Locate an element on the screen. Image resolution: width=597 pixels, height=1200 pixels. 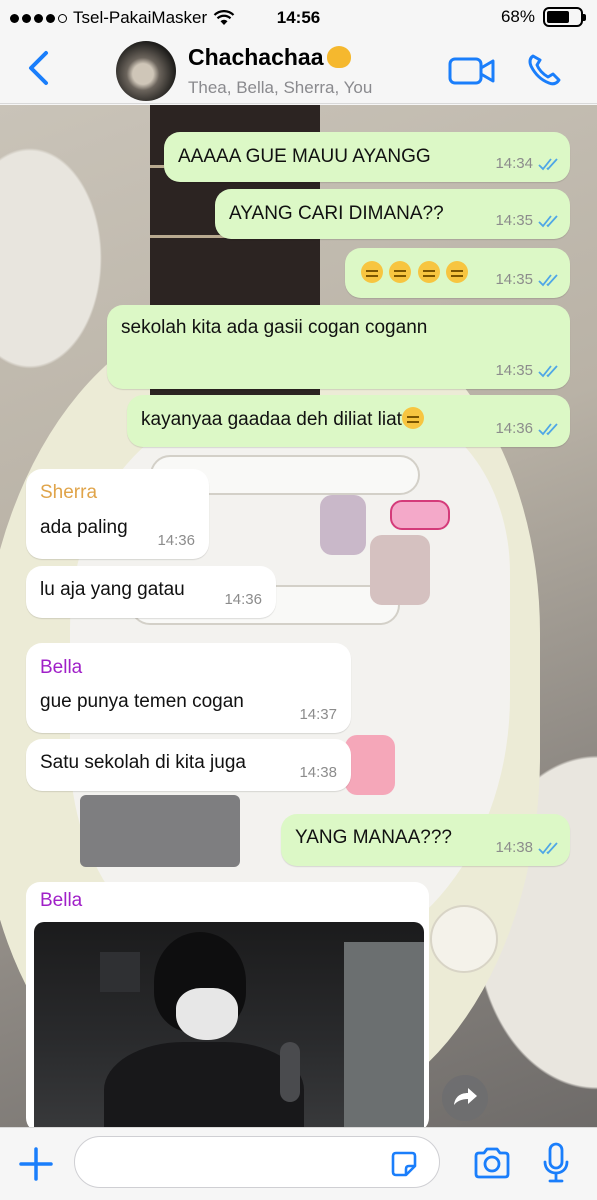
message-bubble-outgoing: AYANG CARI DIMANA?? 14:35 is located at coordinates (392, 214).